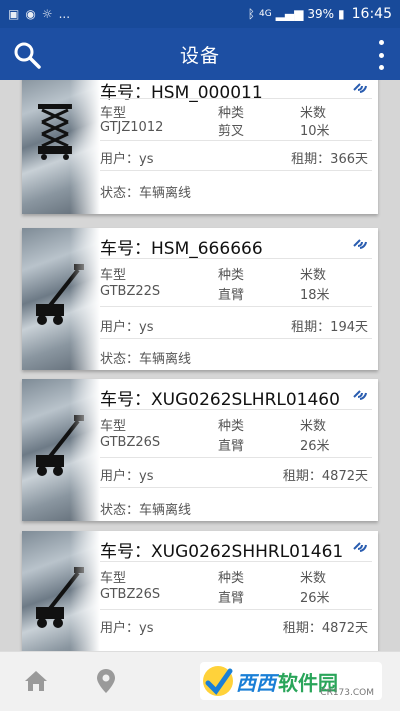 The image size is (400, 711). What do you see at coordinates (36, 681) in the screenshot?
I see `home-icon` at bounding box center [36, 681].